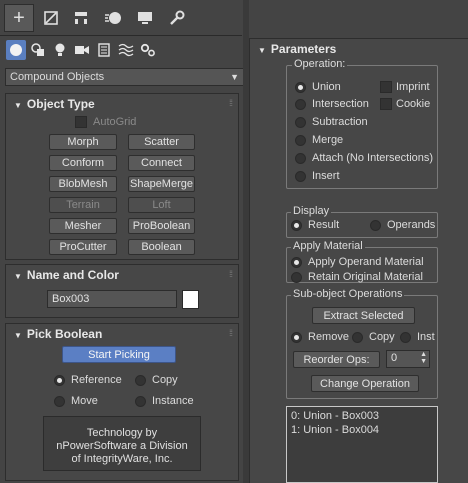  I want to click on insert-radio: Insert, so click(317, 176).